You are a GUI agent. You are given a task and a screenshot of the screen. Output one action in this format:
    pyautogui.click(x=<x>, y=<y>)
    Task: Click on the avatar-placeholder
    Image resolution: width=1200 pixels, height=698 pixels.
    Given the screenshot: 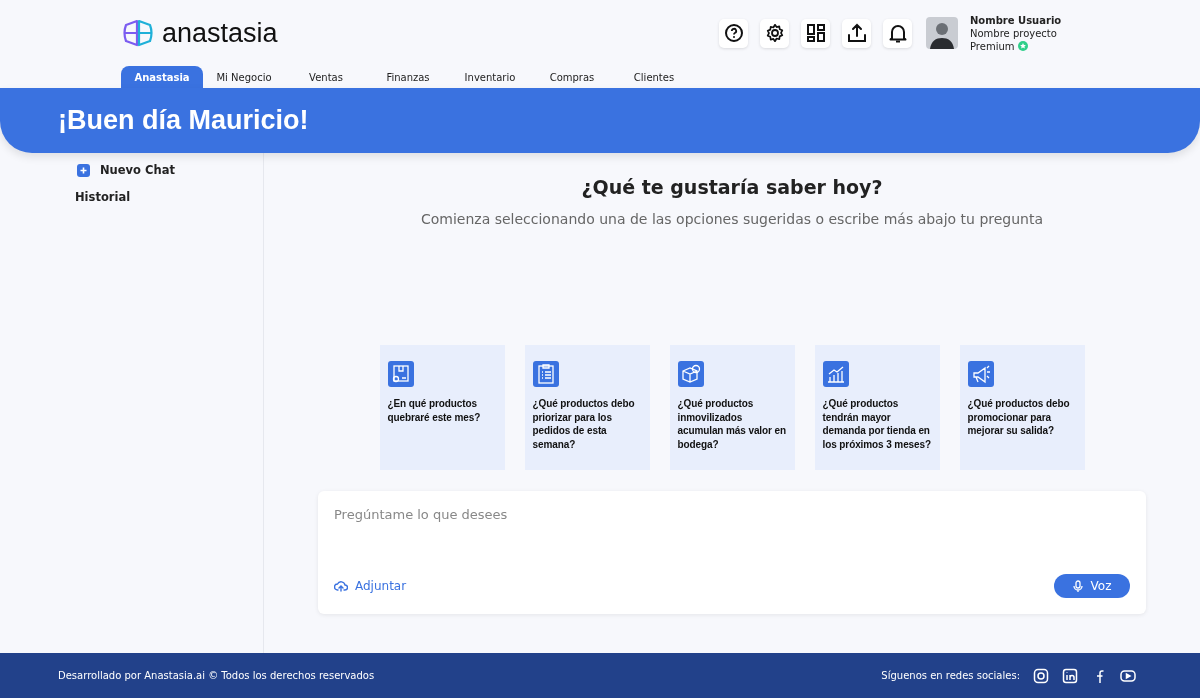 What is the action you would take?
    pyautogui.click(x=942, y=33)
    